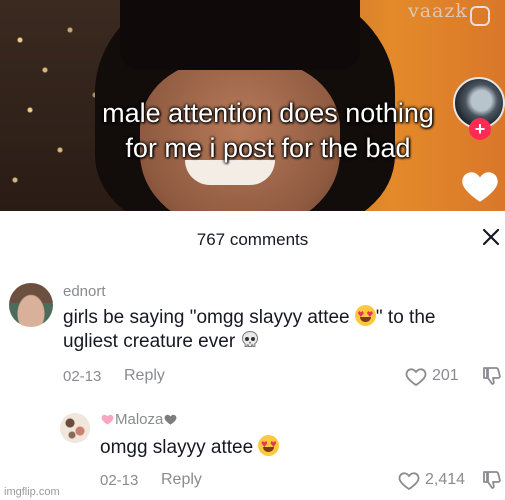 This screenshot has width=505, height=500. Describe the element at coordinates (480, 129) in the screenshot. I see `follow-button: +` at that location.